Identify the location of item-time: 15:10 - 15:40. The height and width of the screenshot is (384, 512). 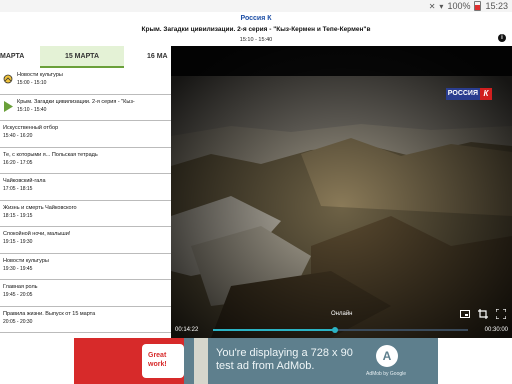
(32, 109).